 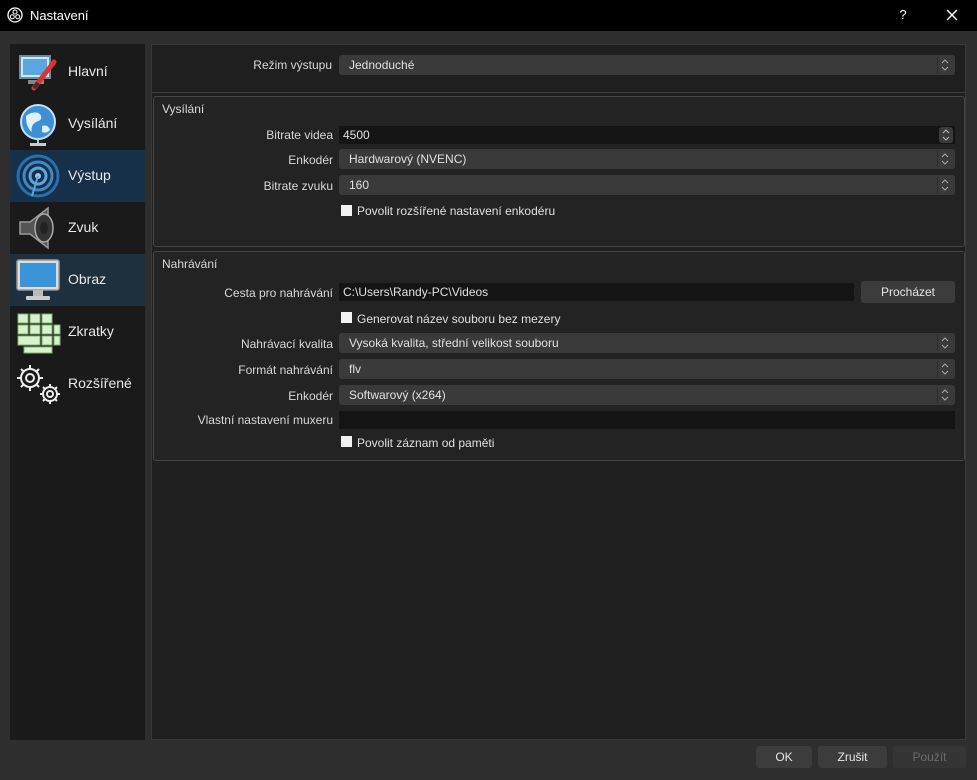 I want to click on no-space-filename-label: Generovat název souboru bez mezery, so click(x=459, y=319).